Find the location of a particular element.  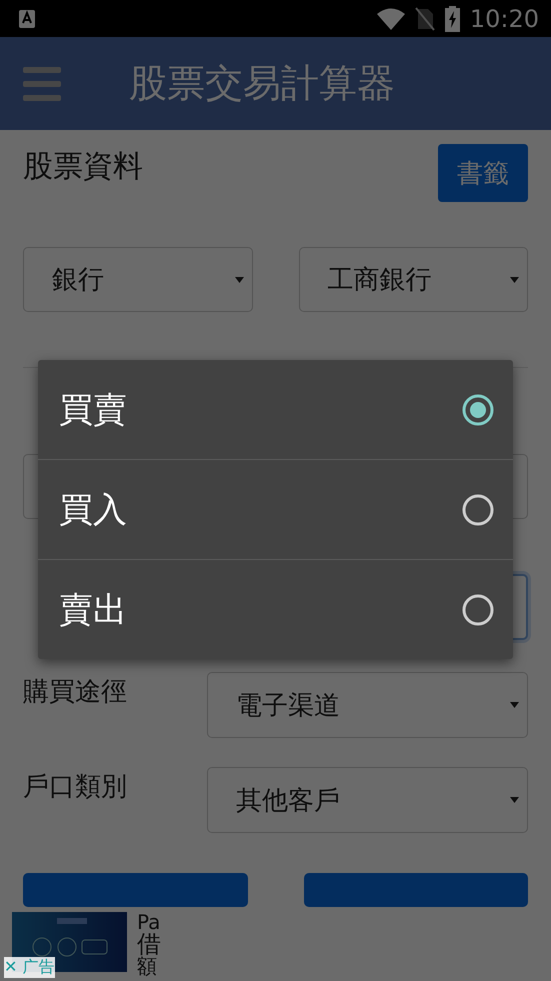

field-label: 戶口類別 is located at coordinates (75, 787).